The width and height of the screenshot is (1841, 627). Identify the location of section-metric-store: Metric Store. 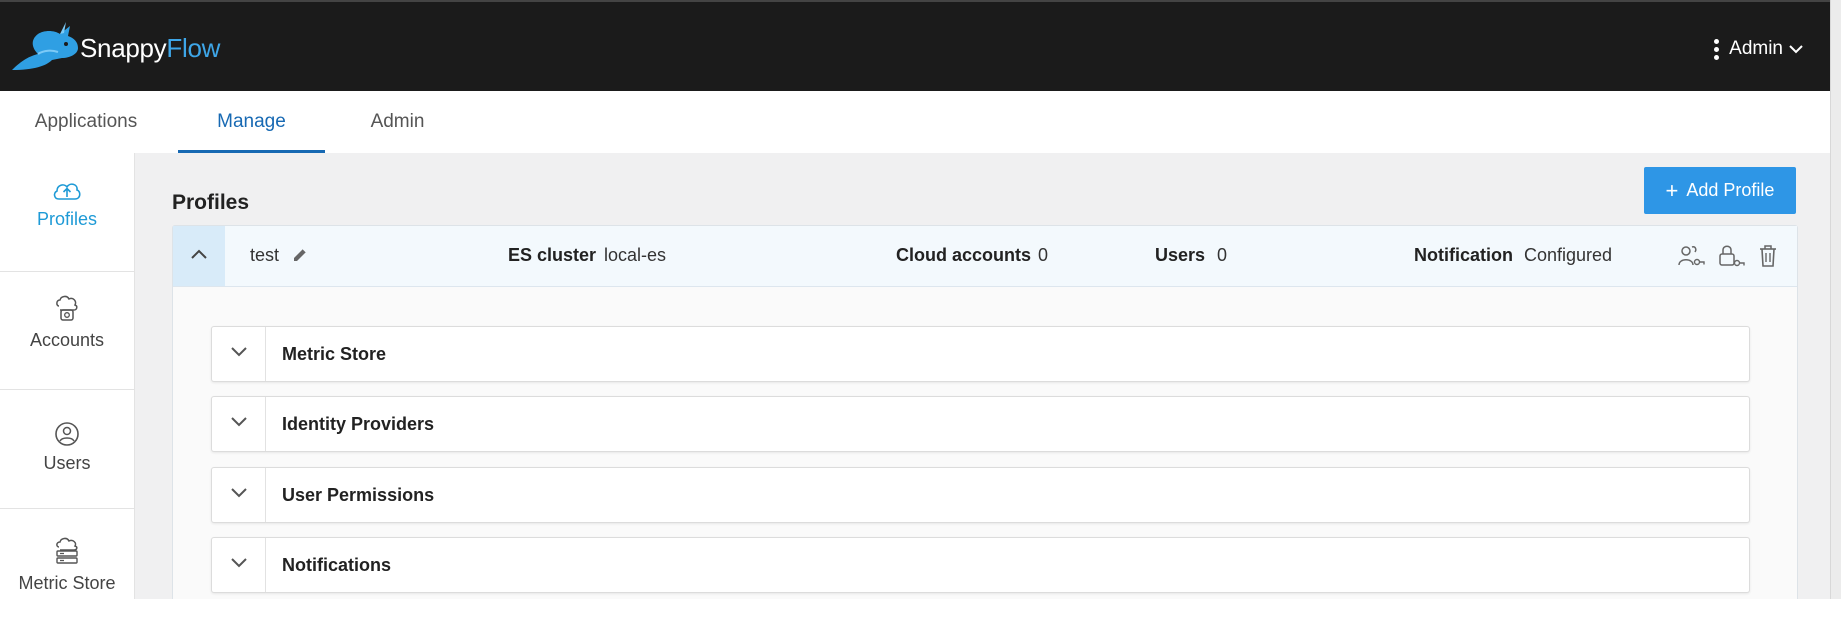
(980, 354).